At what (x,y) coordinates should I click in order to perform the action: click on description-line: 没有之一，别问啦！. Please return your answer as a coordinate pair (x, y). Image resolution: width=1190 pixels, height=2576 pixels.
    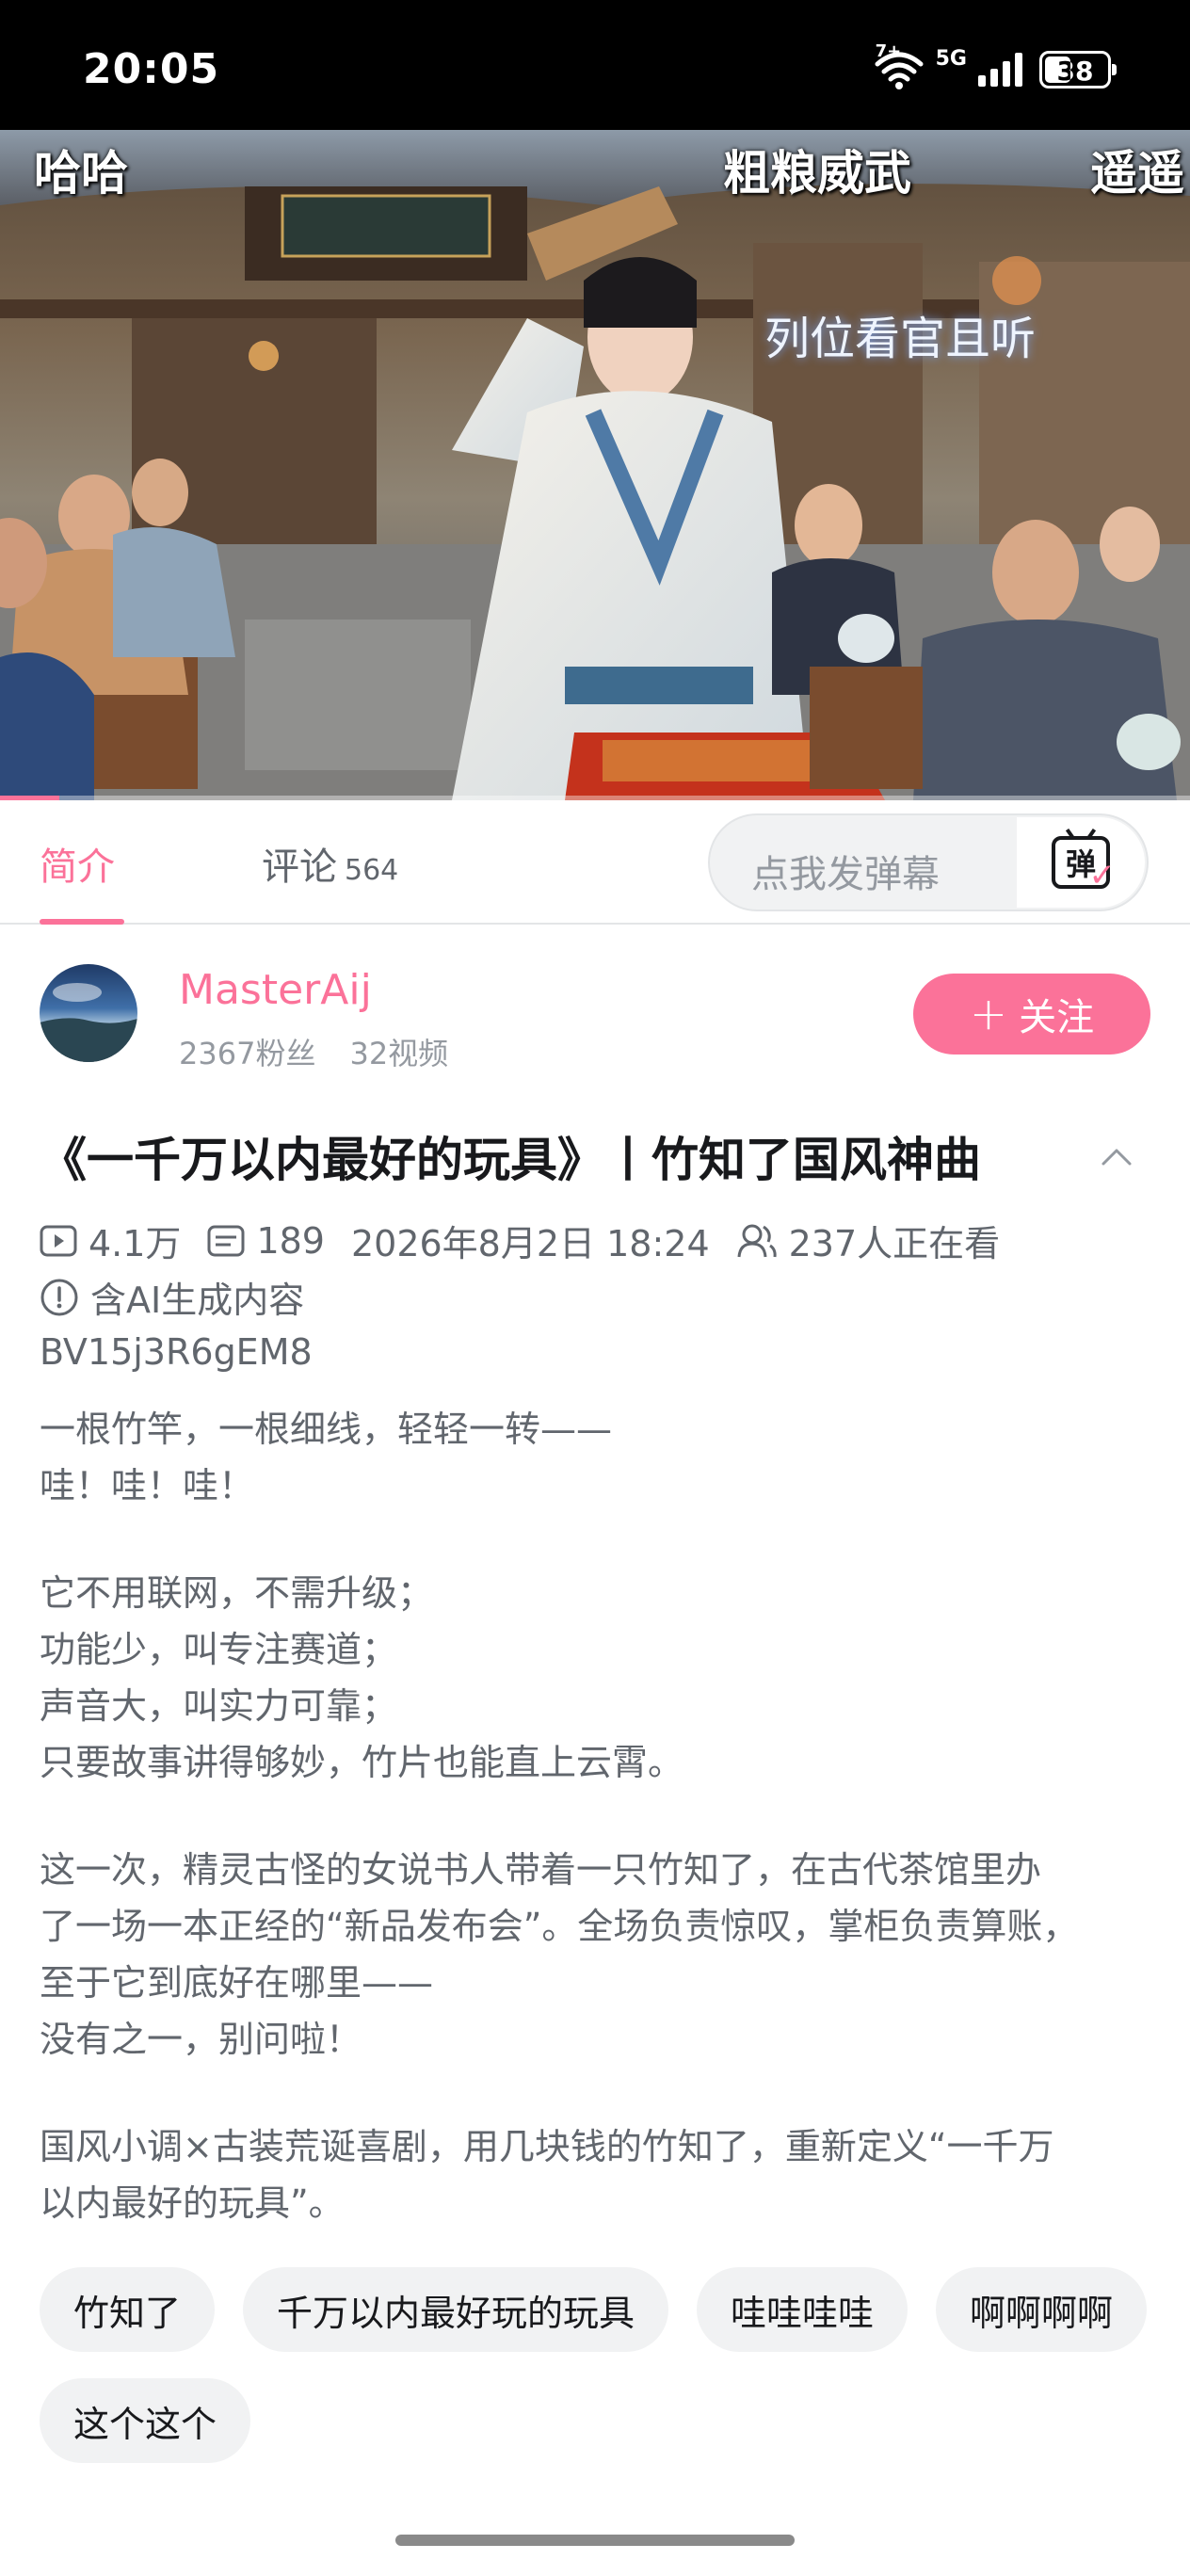
    Looking at the image, I should click on (201, 2039).